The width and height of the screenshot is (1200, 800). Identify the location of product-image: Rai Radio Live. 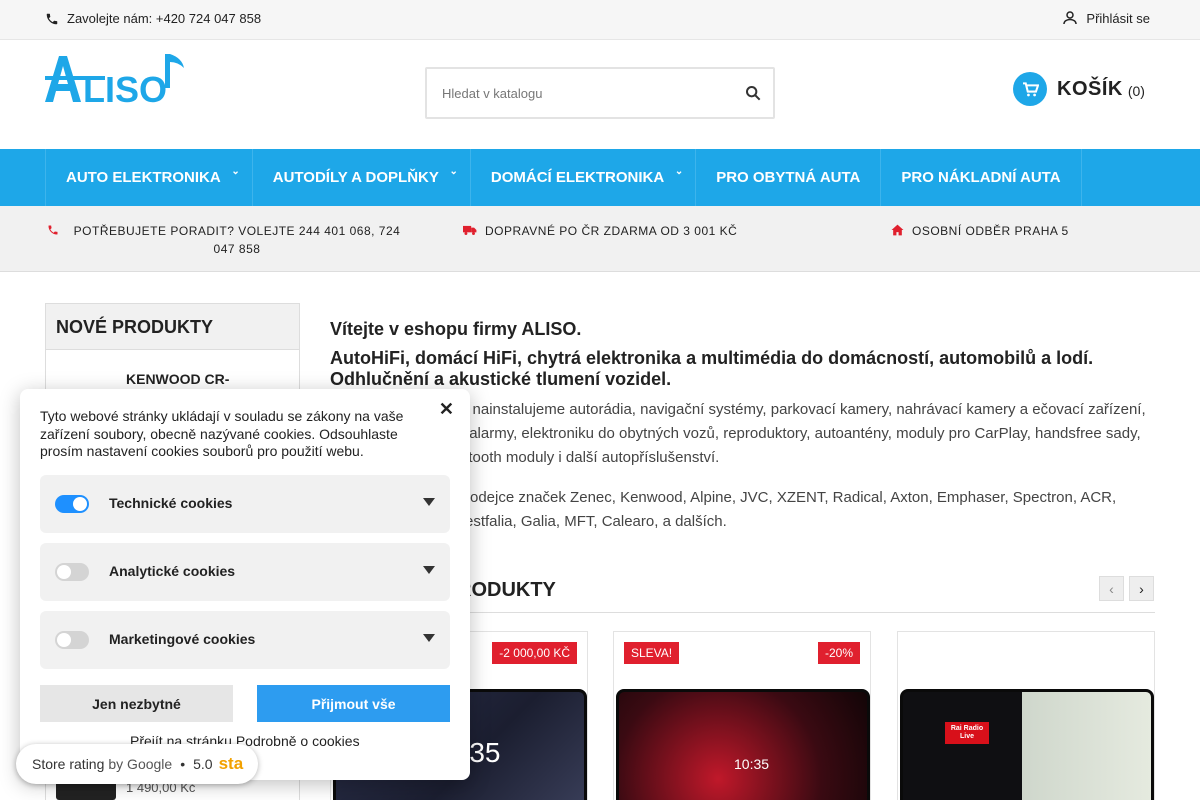
(1027, 744).